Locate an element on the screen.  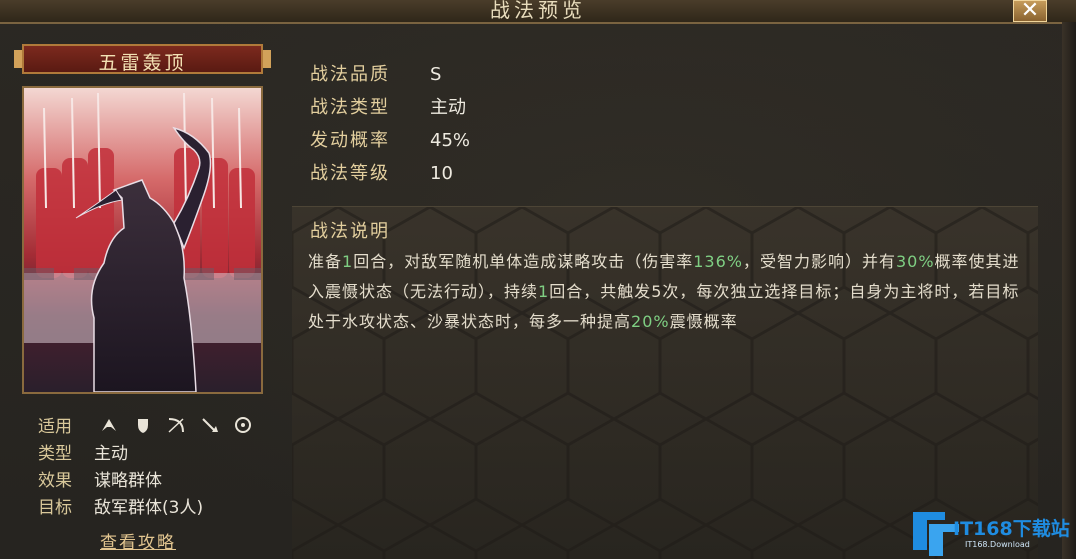
info-label: 效果 is located at coordinates (55, 481).